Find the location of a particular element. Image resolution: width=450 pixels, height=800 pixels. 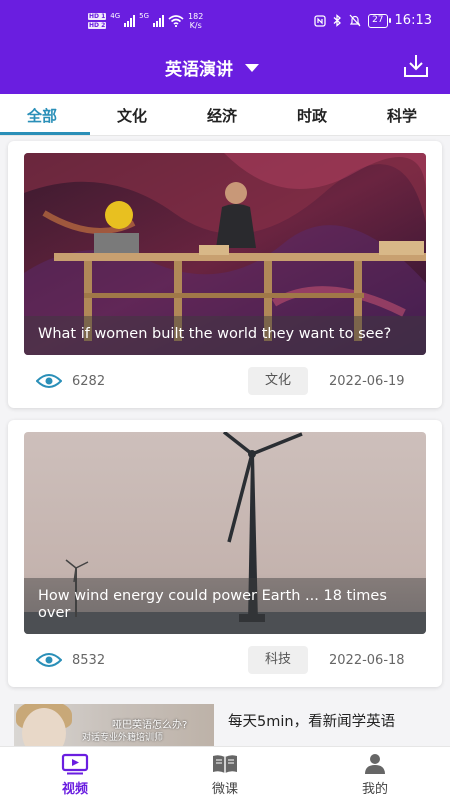

network-1-label: 4G is located at coordinates (115, 16).